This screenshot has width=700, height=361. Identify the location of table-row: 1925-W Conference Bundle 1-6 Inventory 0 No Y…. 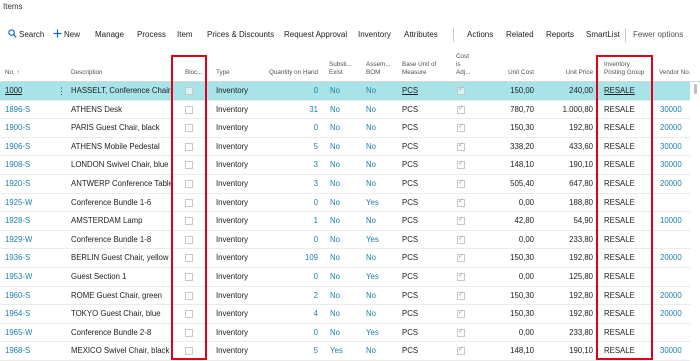
(345, 203).